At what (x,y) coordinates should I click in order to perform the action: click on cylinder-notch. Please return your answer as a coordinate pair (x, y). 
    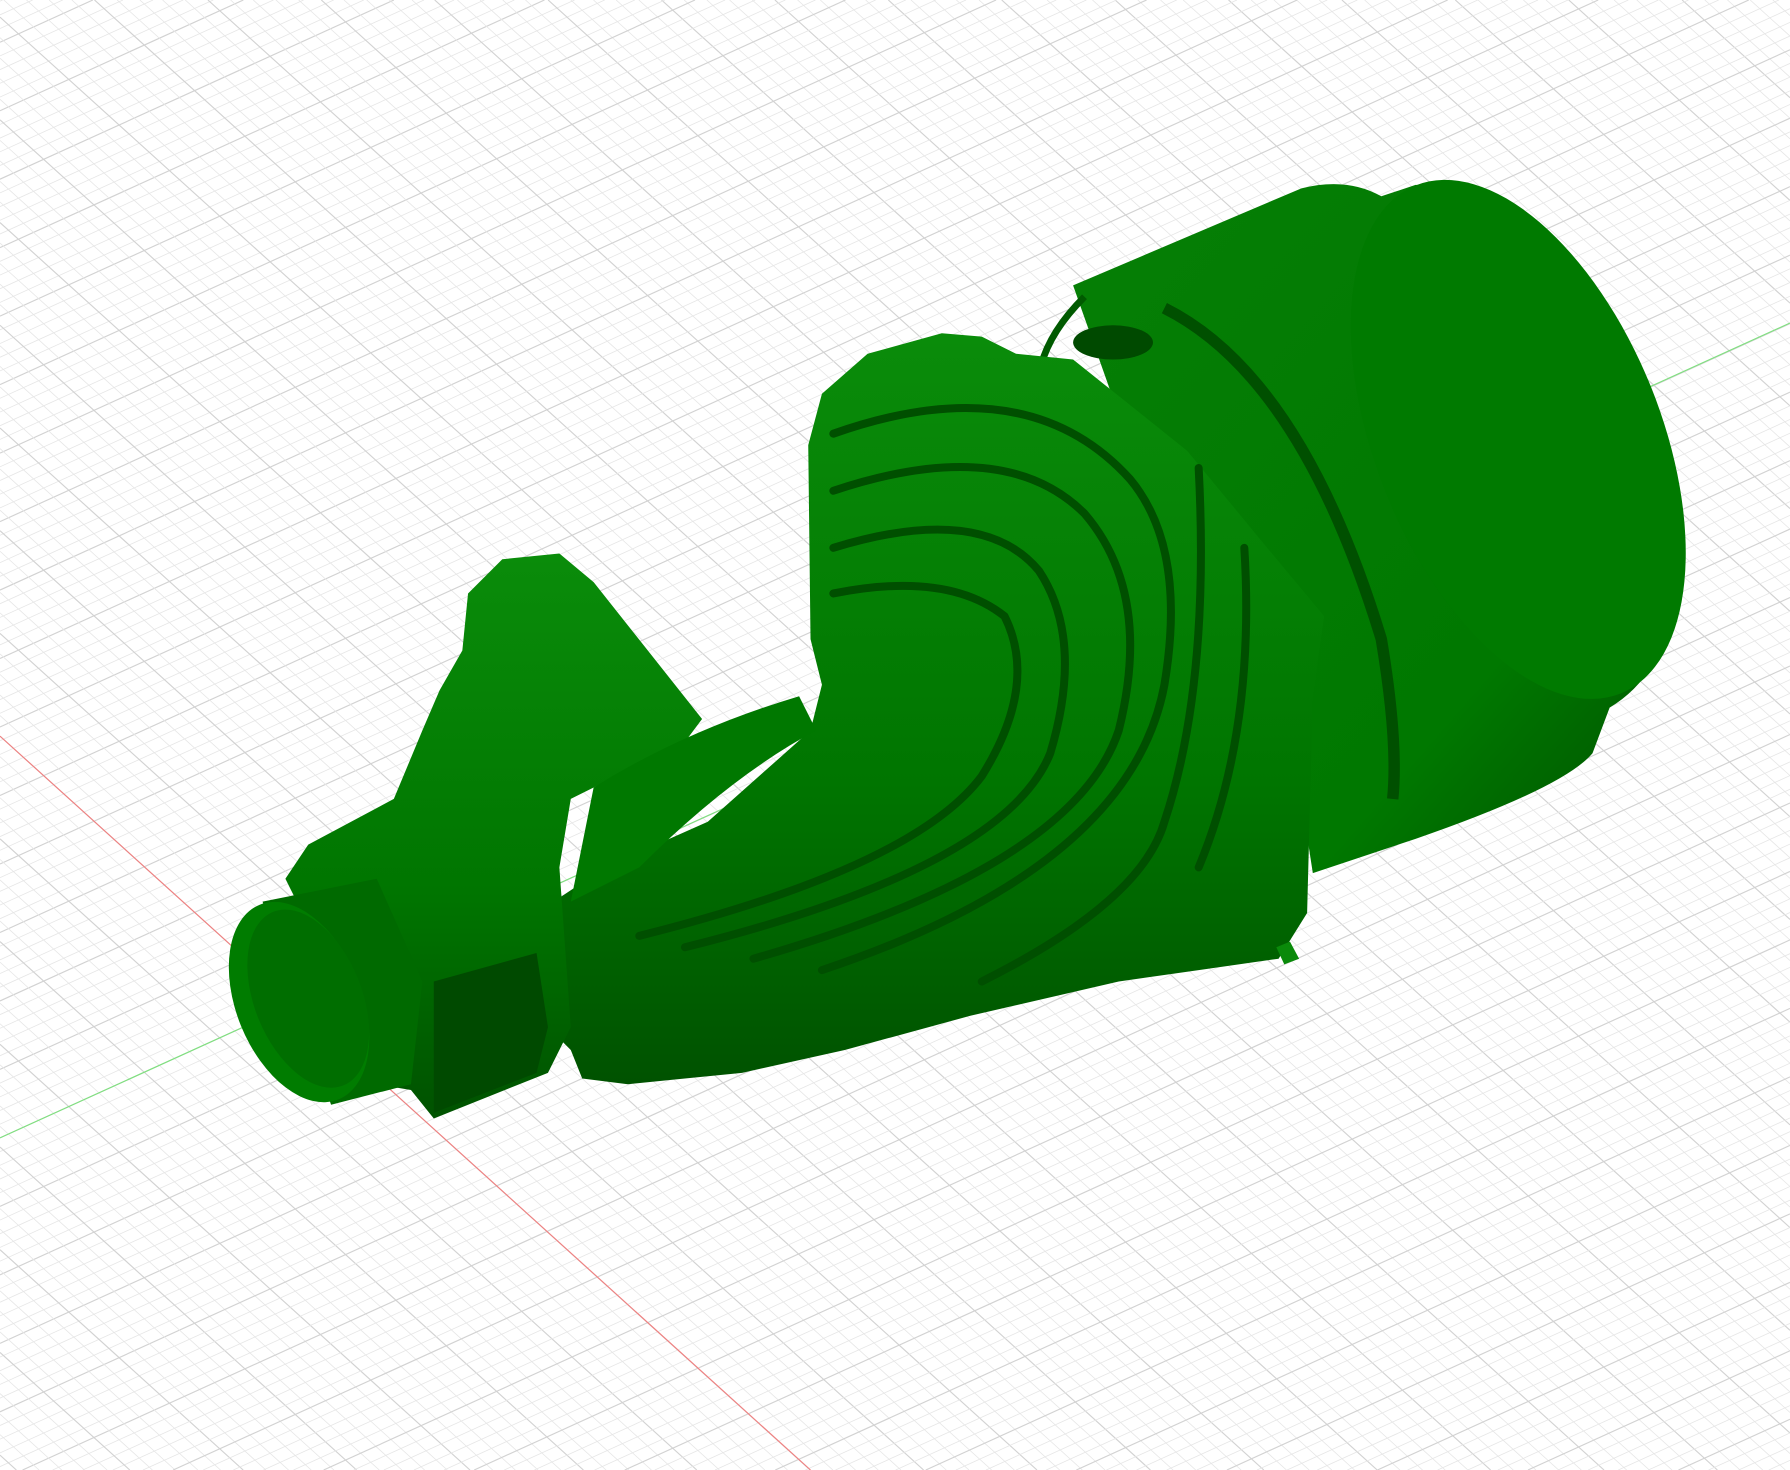
    Looking at the image, I should click on (1113, 342).